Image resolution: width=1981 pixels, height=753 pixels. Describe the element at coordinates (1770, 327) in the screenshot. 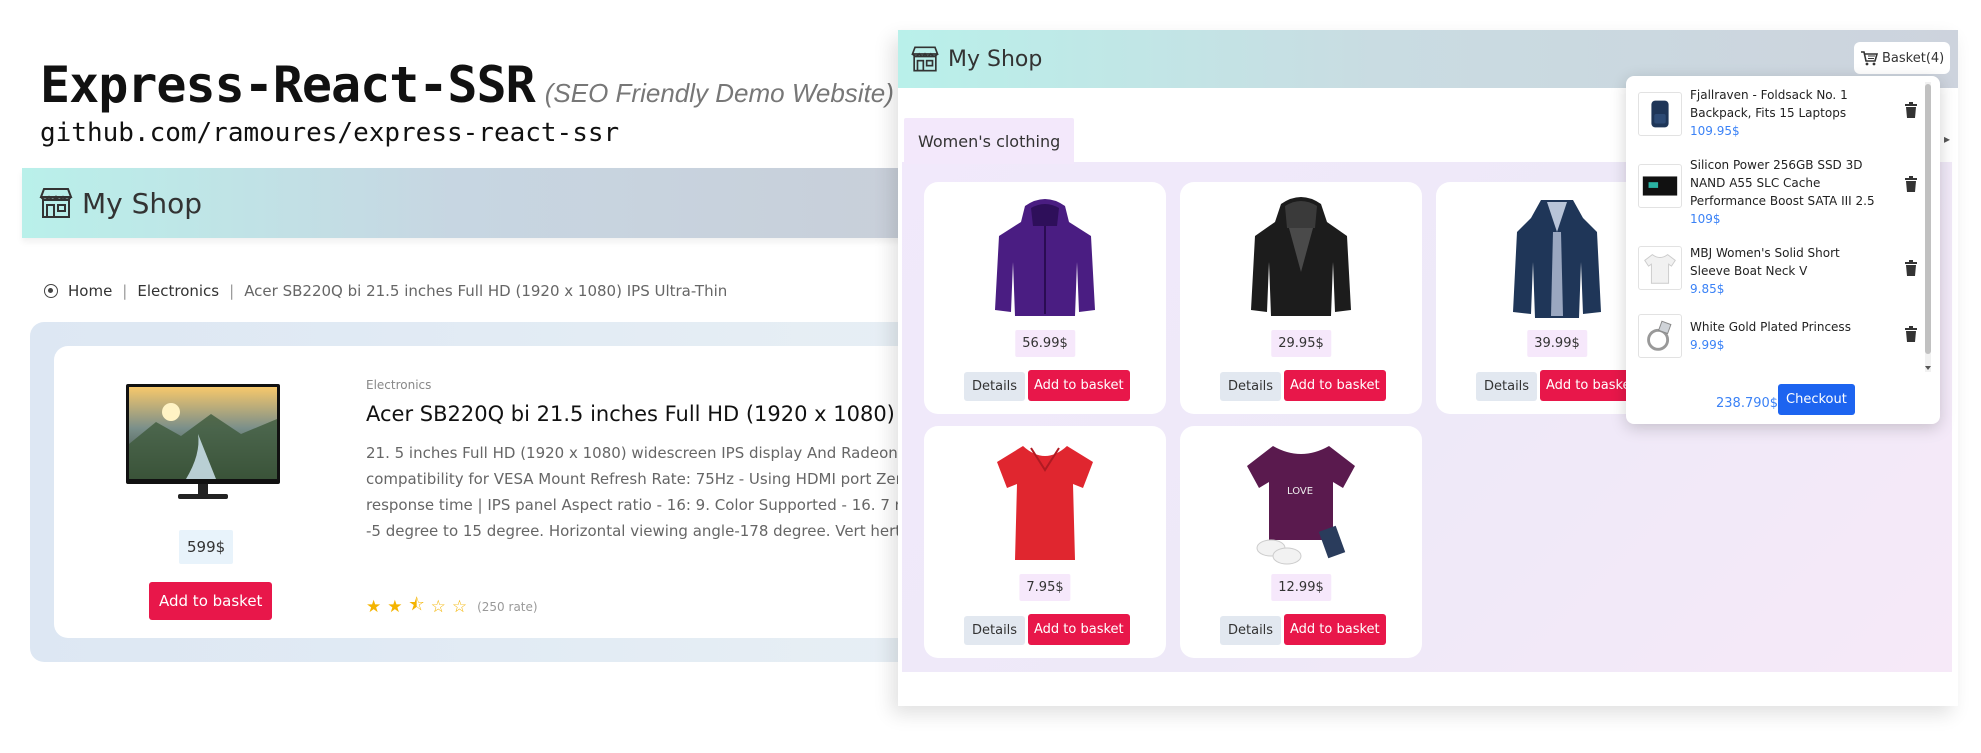

I see `basket-item-name: White Gold Plated Princess` at that location.